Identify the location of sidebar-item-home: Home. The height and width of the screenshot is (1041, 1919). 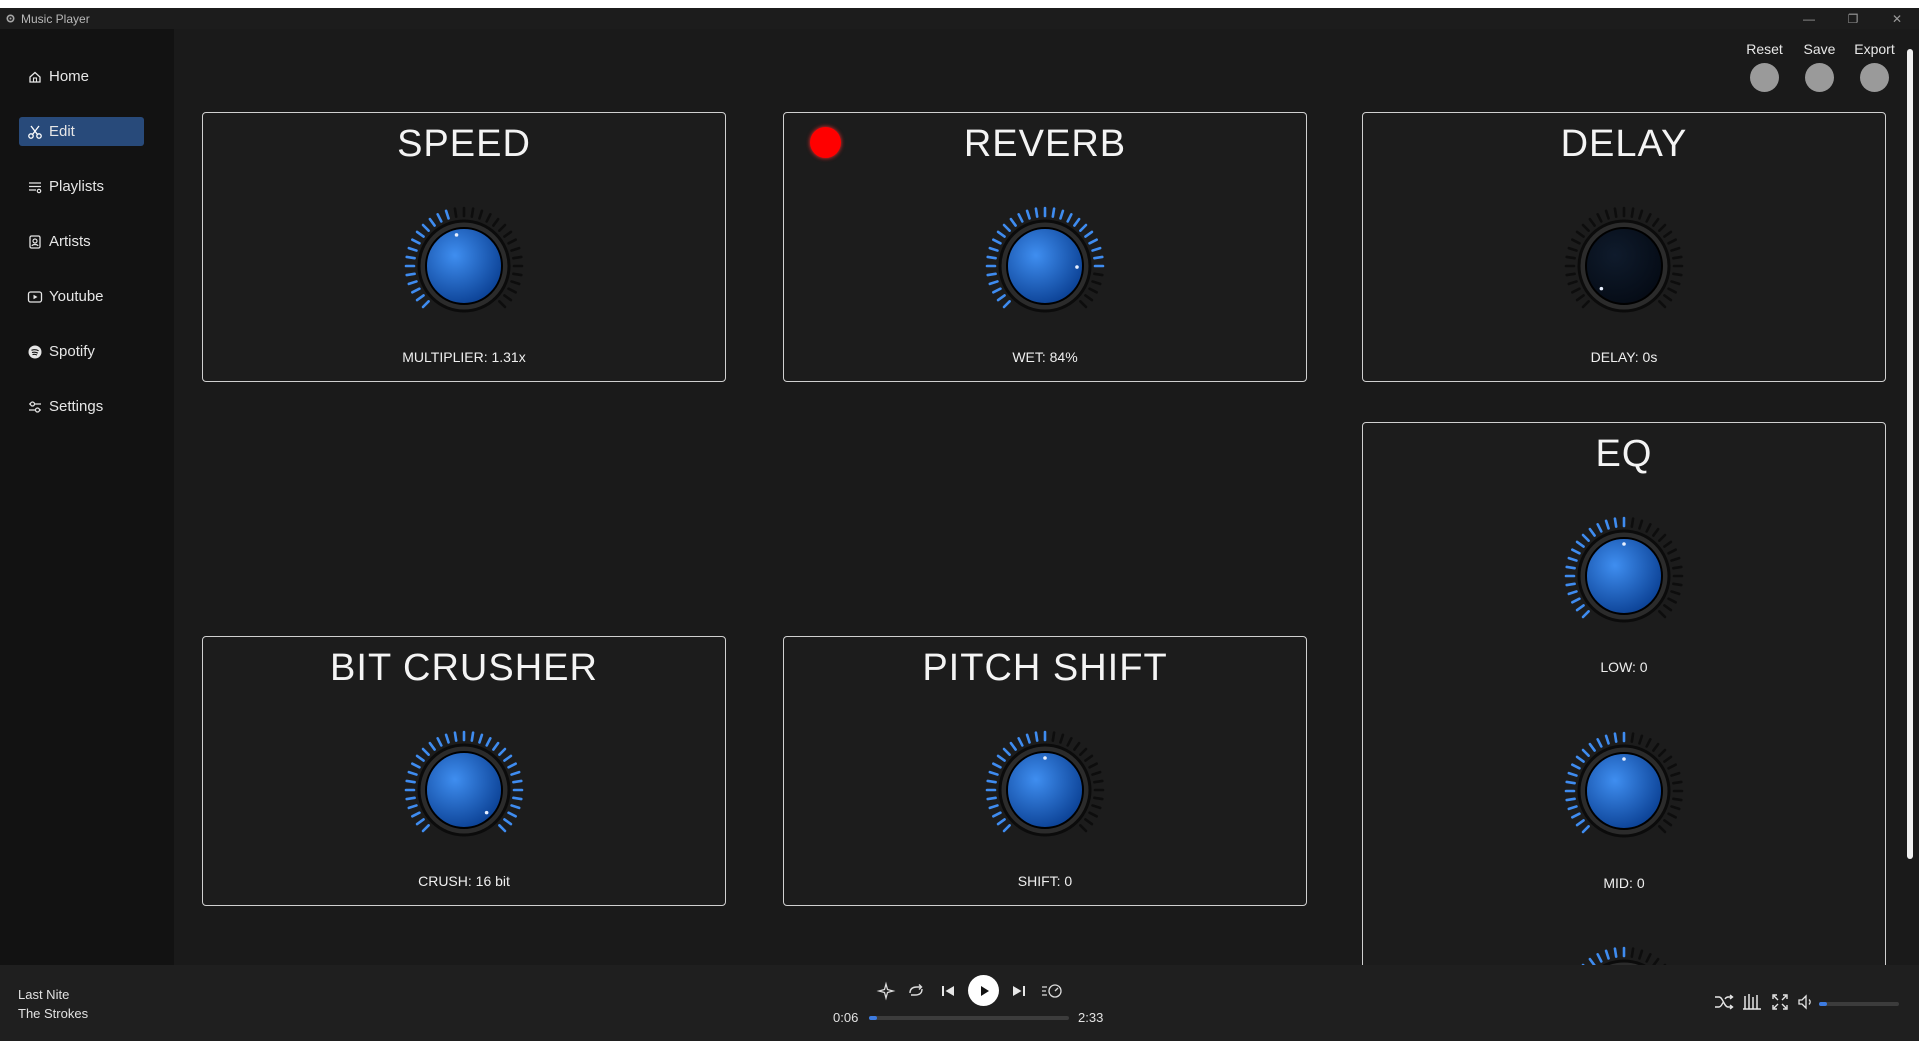
(81, 76).